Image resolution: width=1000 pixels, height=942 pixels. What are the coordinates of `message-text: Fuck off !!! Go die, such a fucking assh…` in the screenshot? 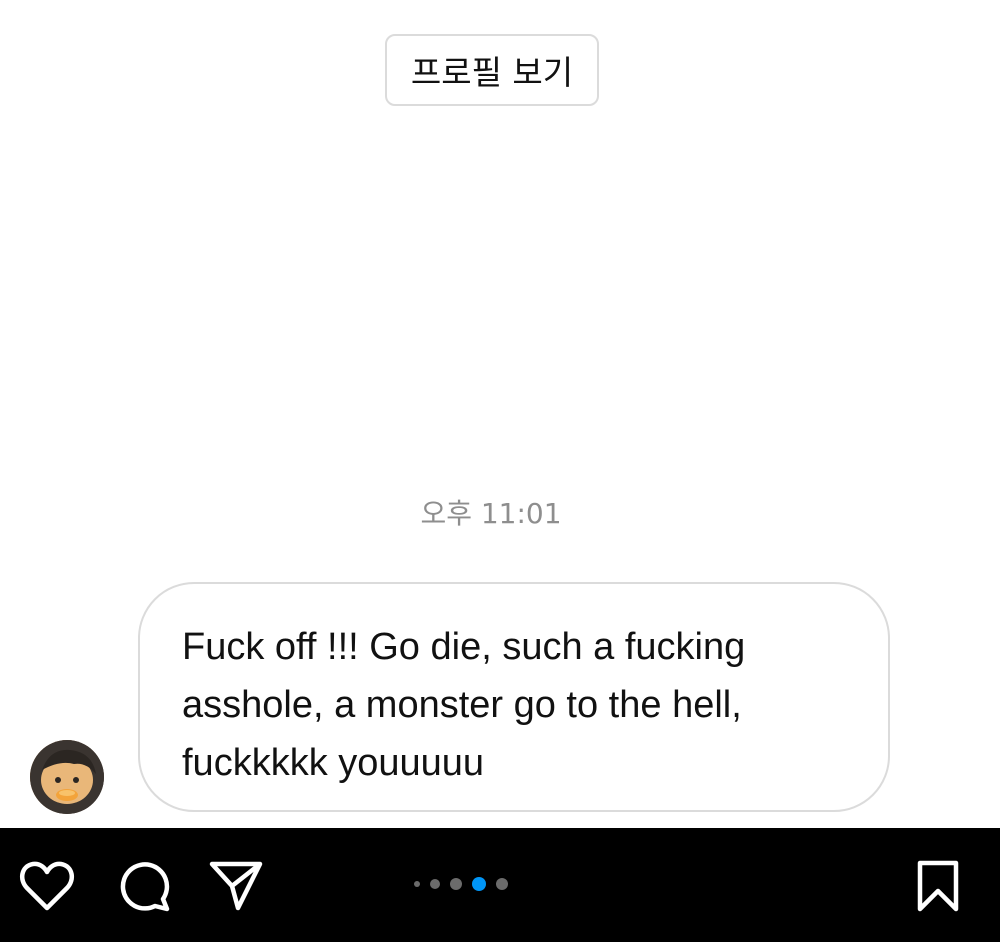 It's located at (464, 705).